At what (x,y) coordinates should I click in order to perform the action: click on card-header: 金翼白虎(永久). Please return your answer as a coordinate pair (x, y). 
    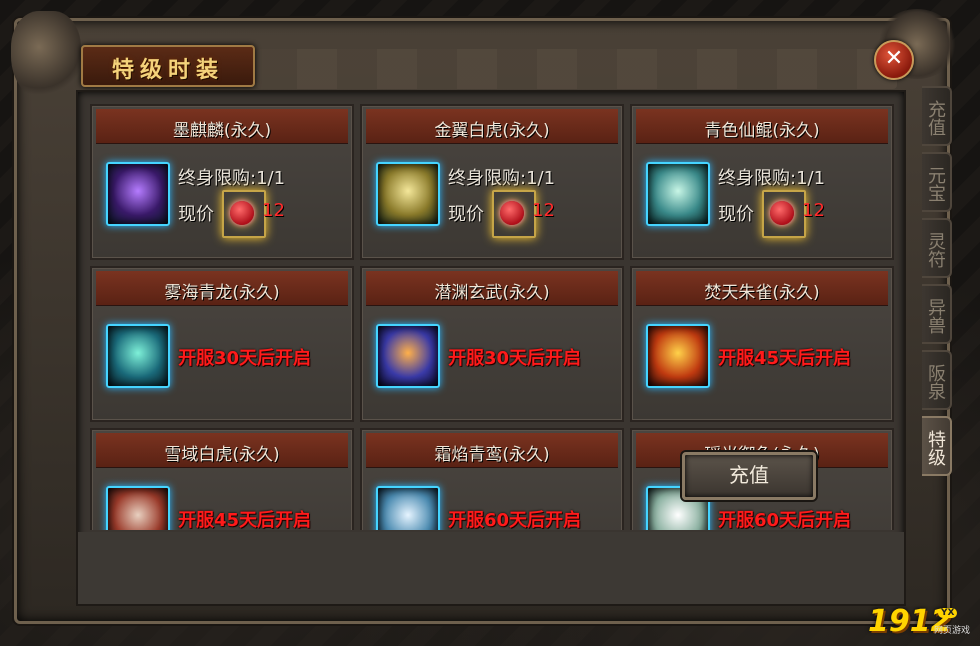
    Looking at the image, I should click on (492, 126).